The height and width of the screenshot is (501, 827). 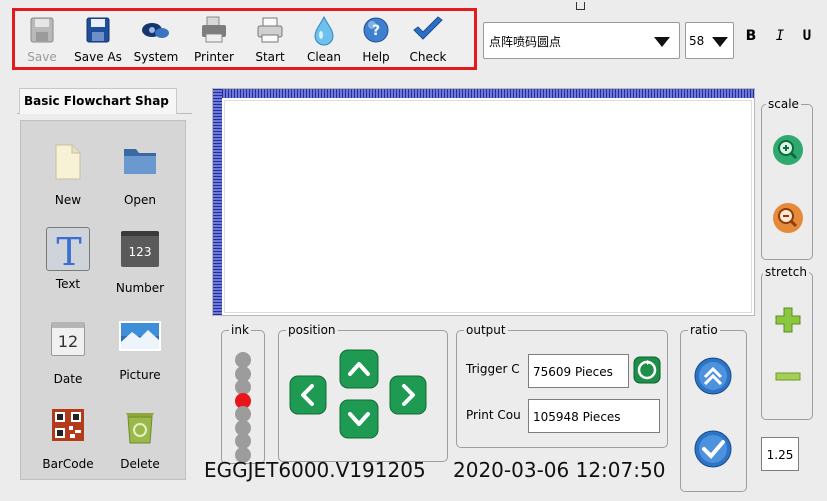 What do you see at coordinates (155, 30) in the screenshot?
I see `system-gear-icon` at bounding box center [155, 30].